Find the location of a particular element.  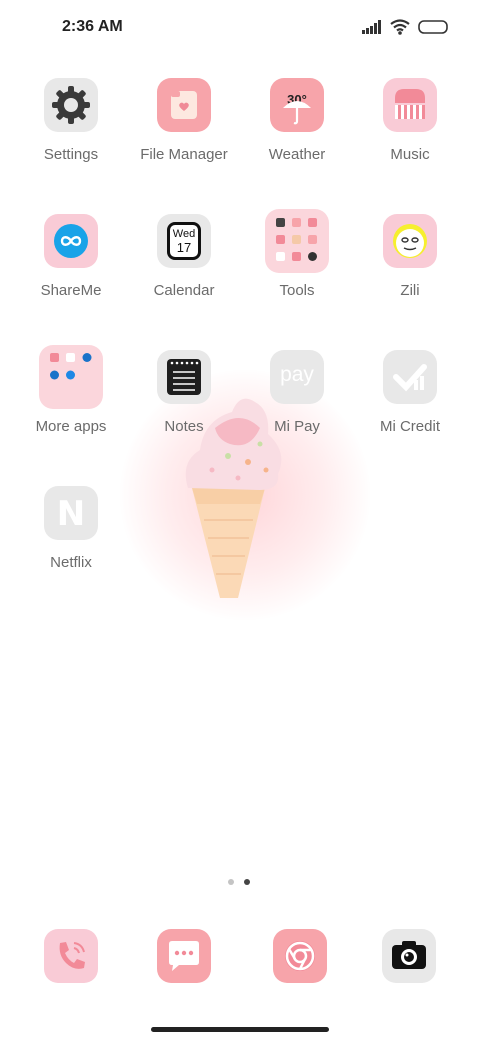

app-label: Music is located at coordinates (410, 154).